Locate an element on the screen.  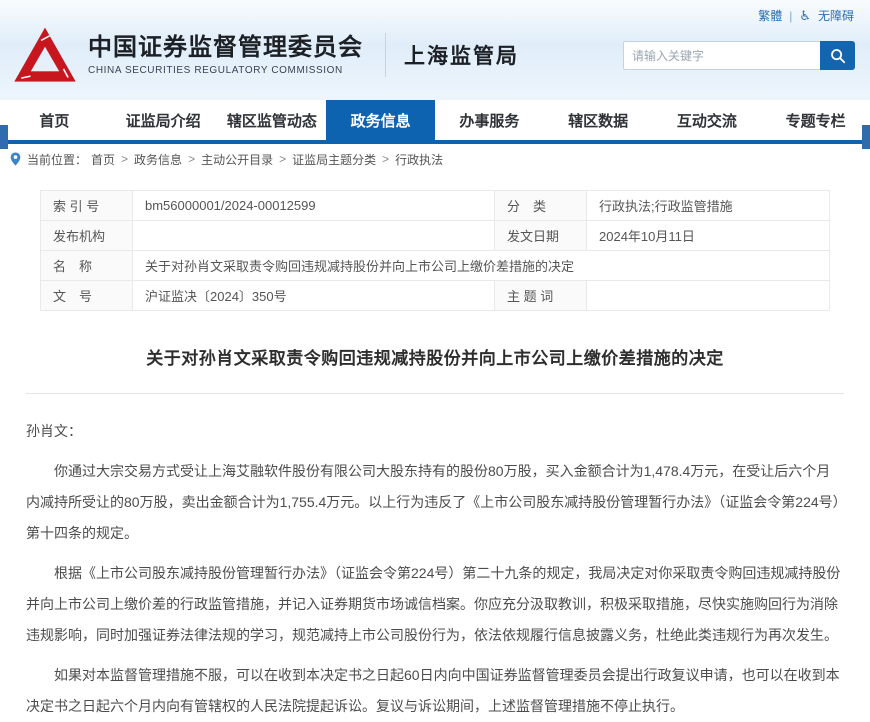
meta-keywords-value is located at coordinates (708, 295).